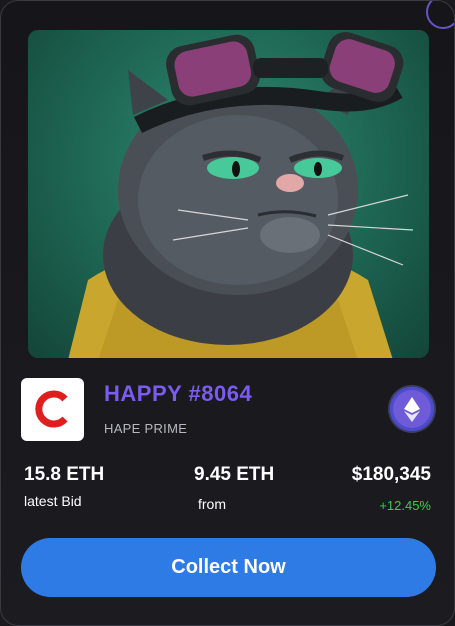 The width and height of the screenshot is (455, 626). I want to click on from-price-label: from, so click(212, 504).